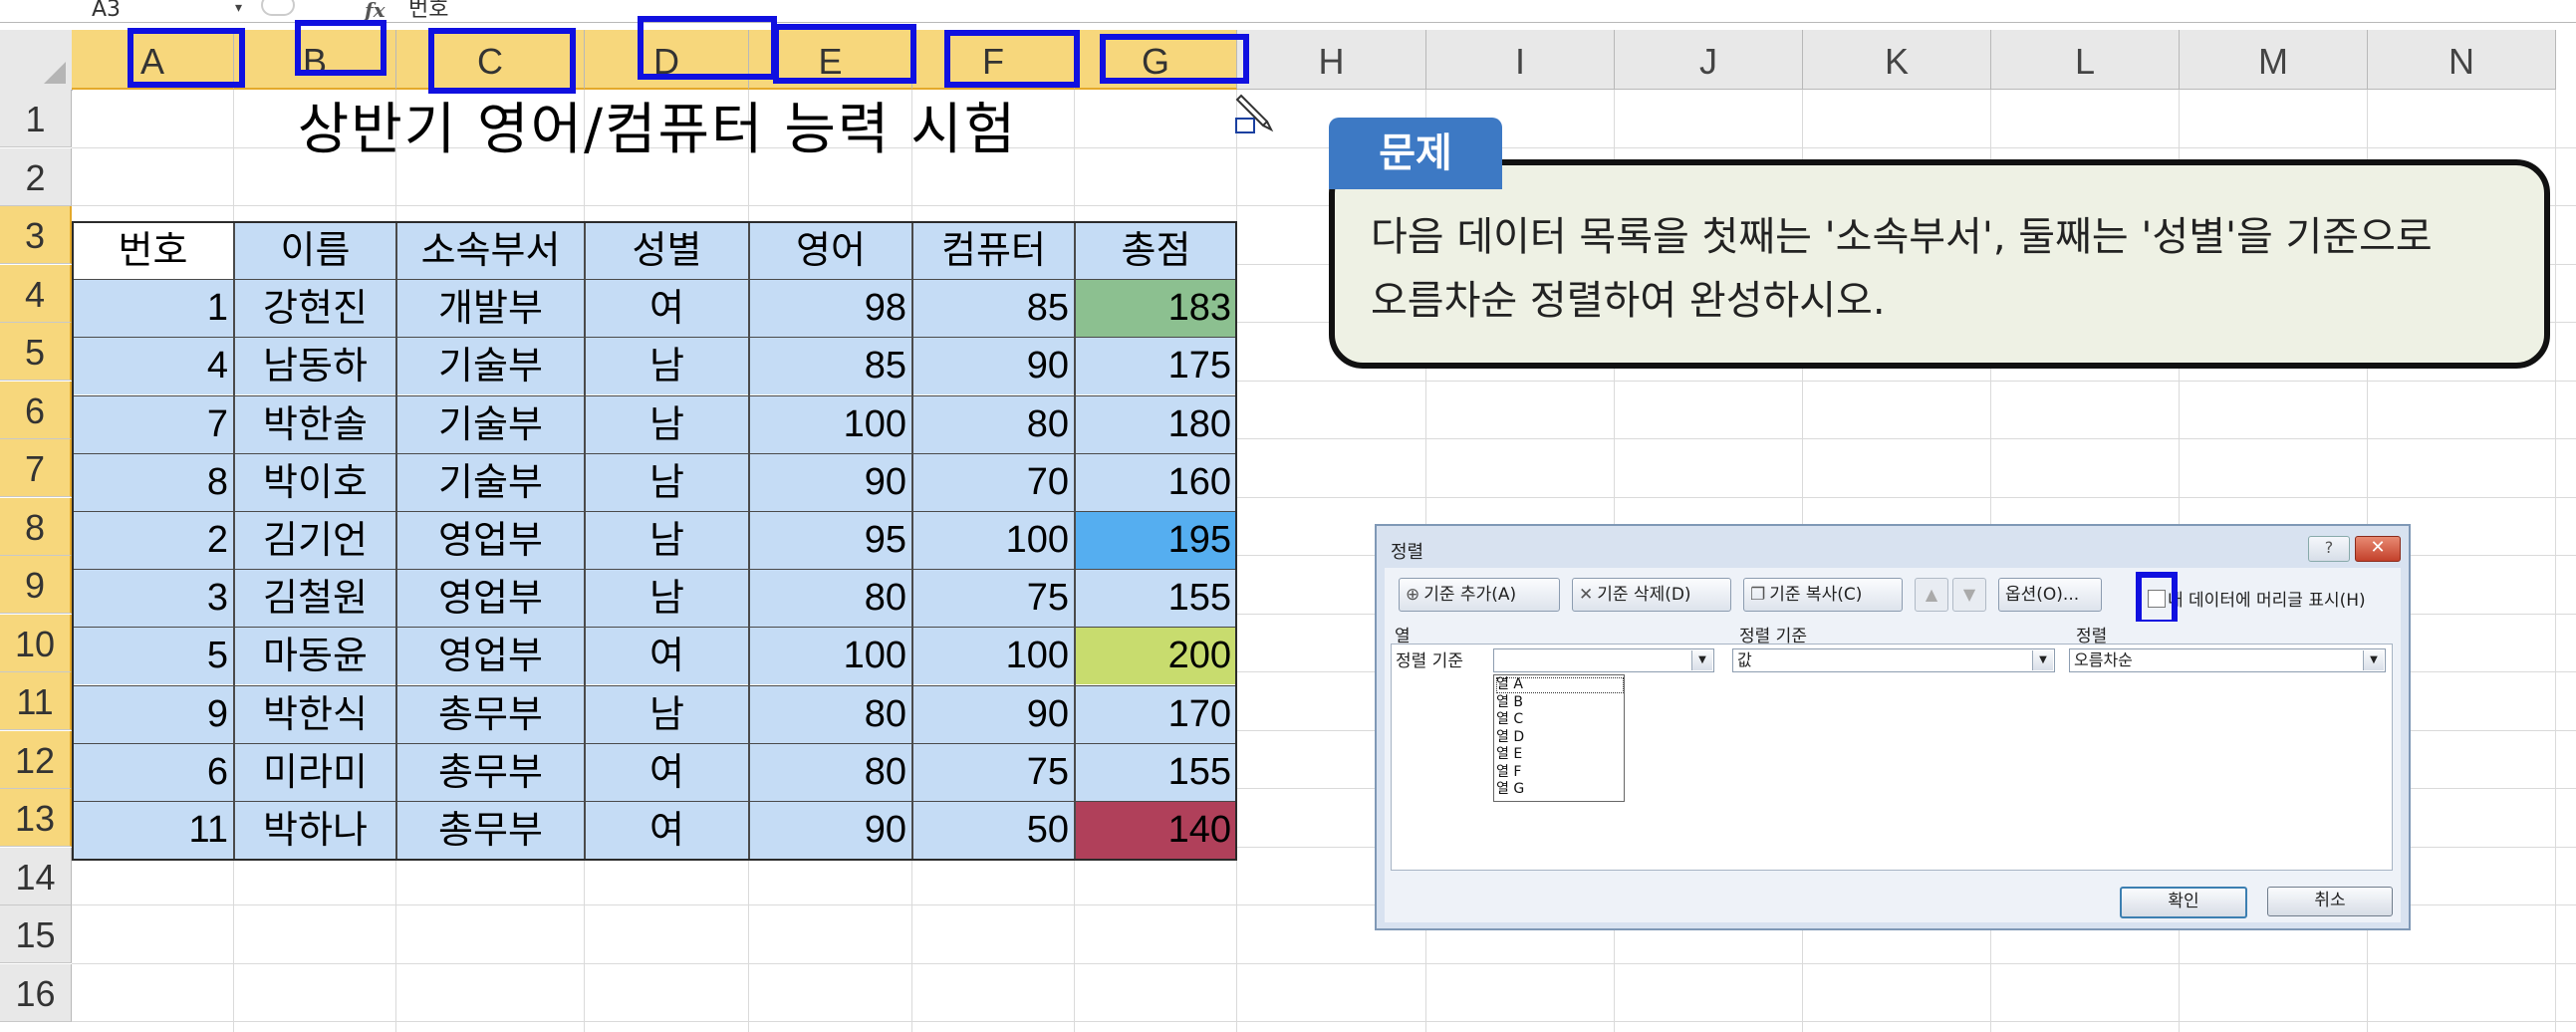 The image size is (2576, 1032). What do you see at coordinates (153, 598) in the screenshot?
I see `table-cell: 3` at bounding box center [153, 598].